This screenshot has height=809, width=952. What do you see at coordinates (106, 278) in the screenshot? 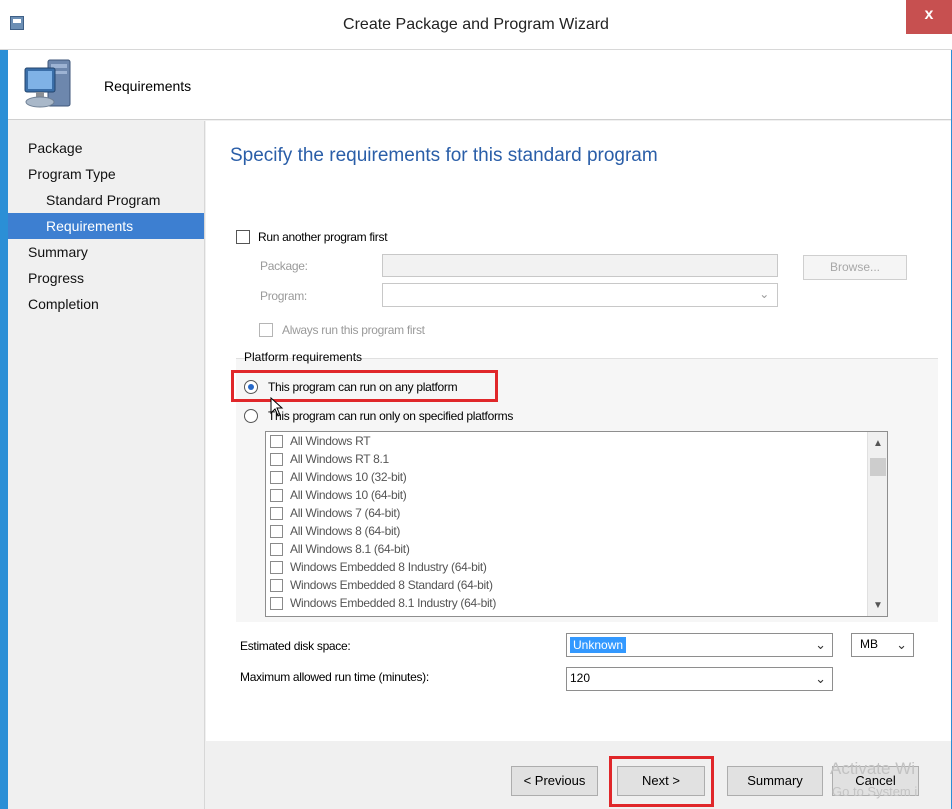
I see `nav-item-progress: Progress` at bounding box center [106, 278].